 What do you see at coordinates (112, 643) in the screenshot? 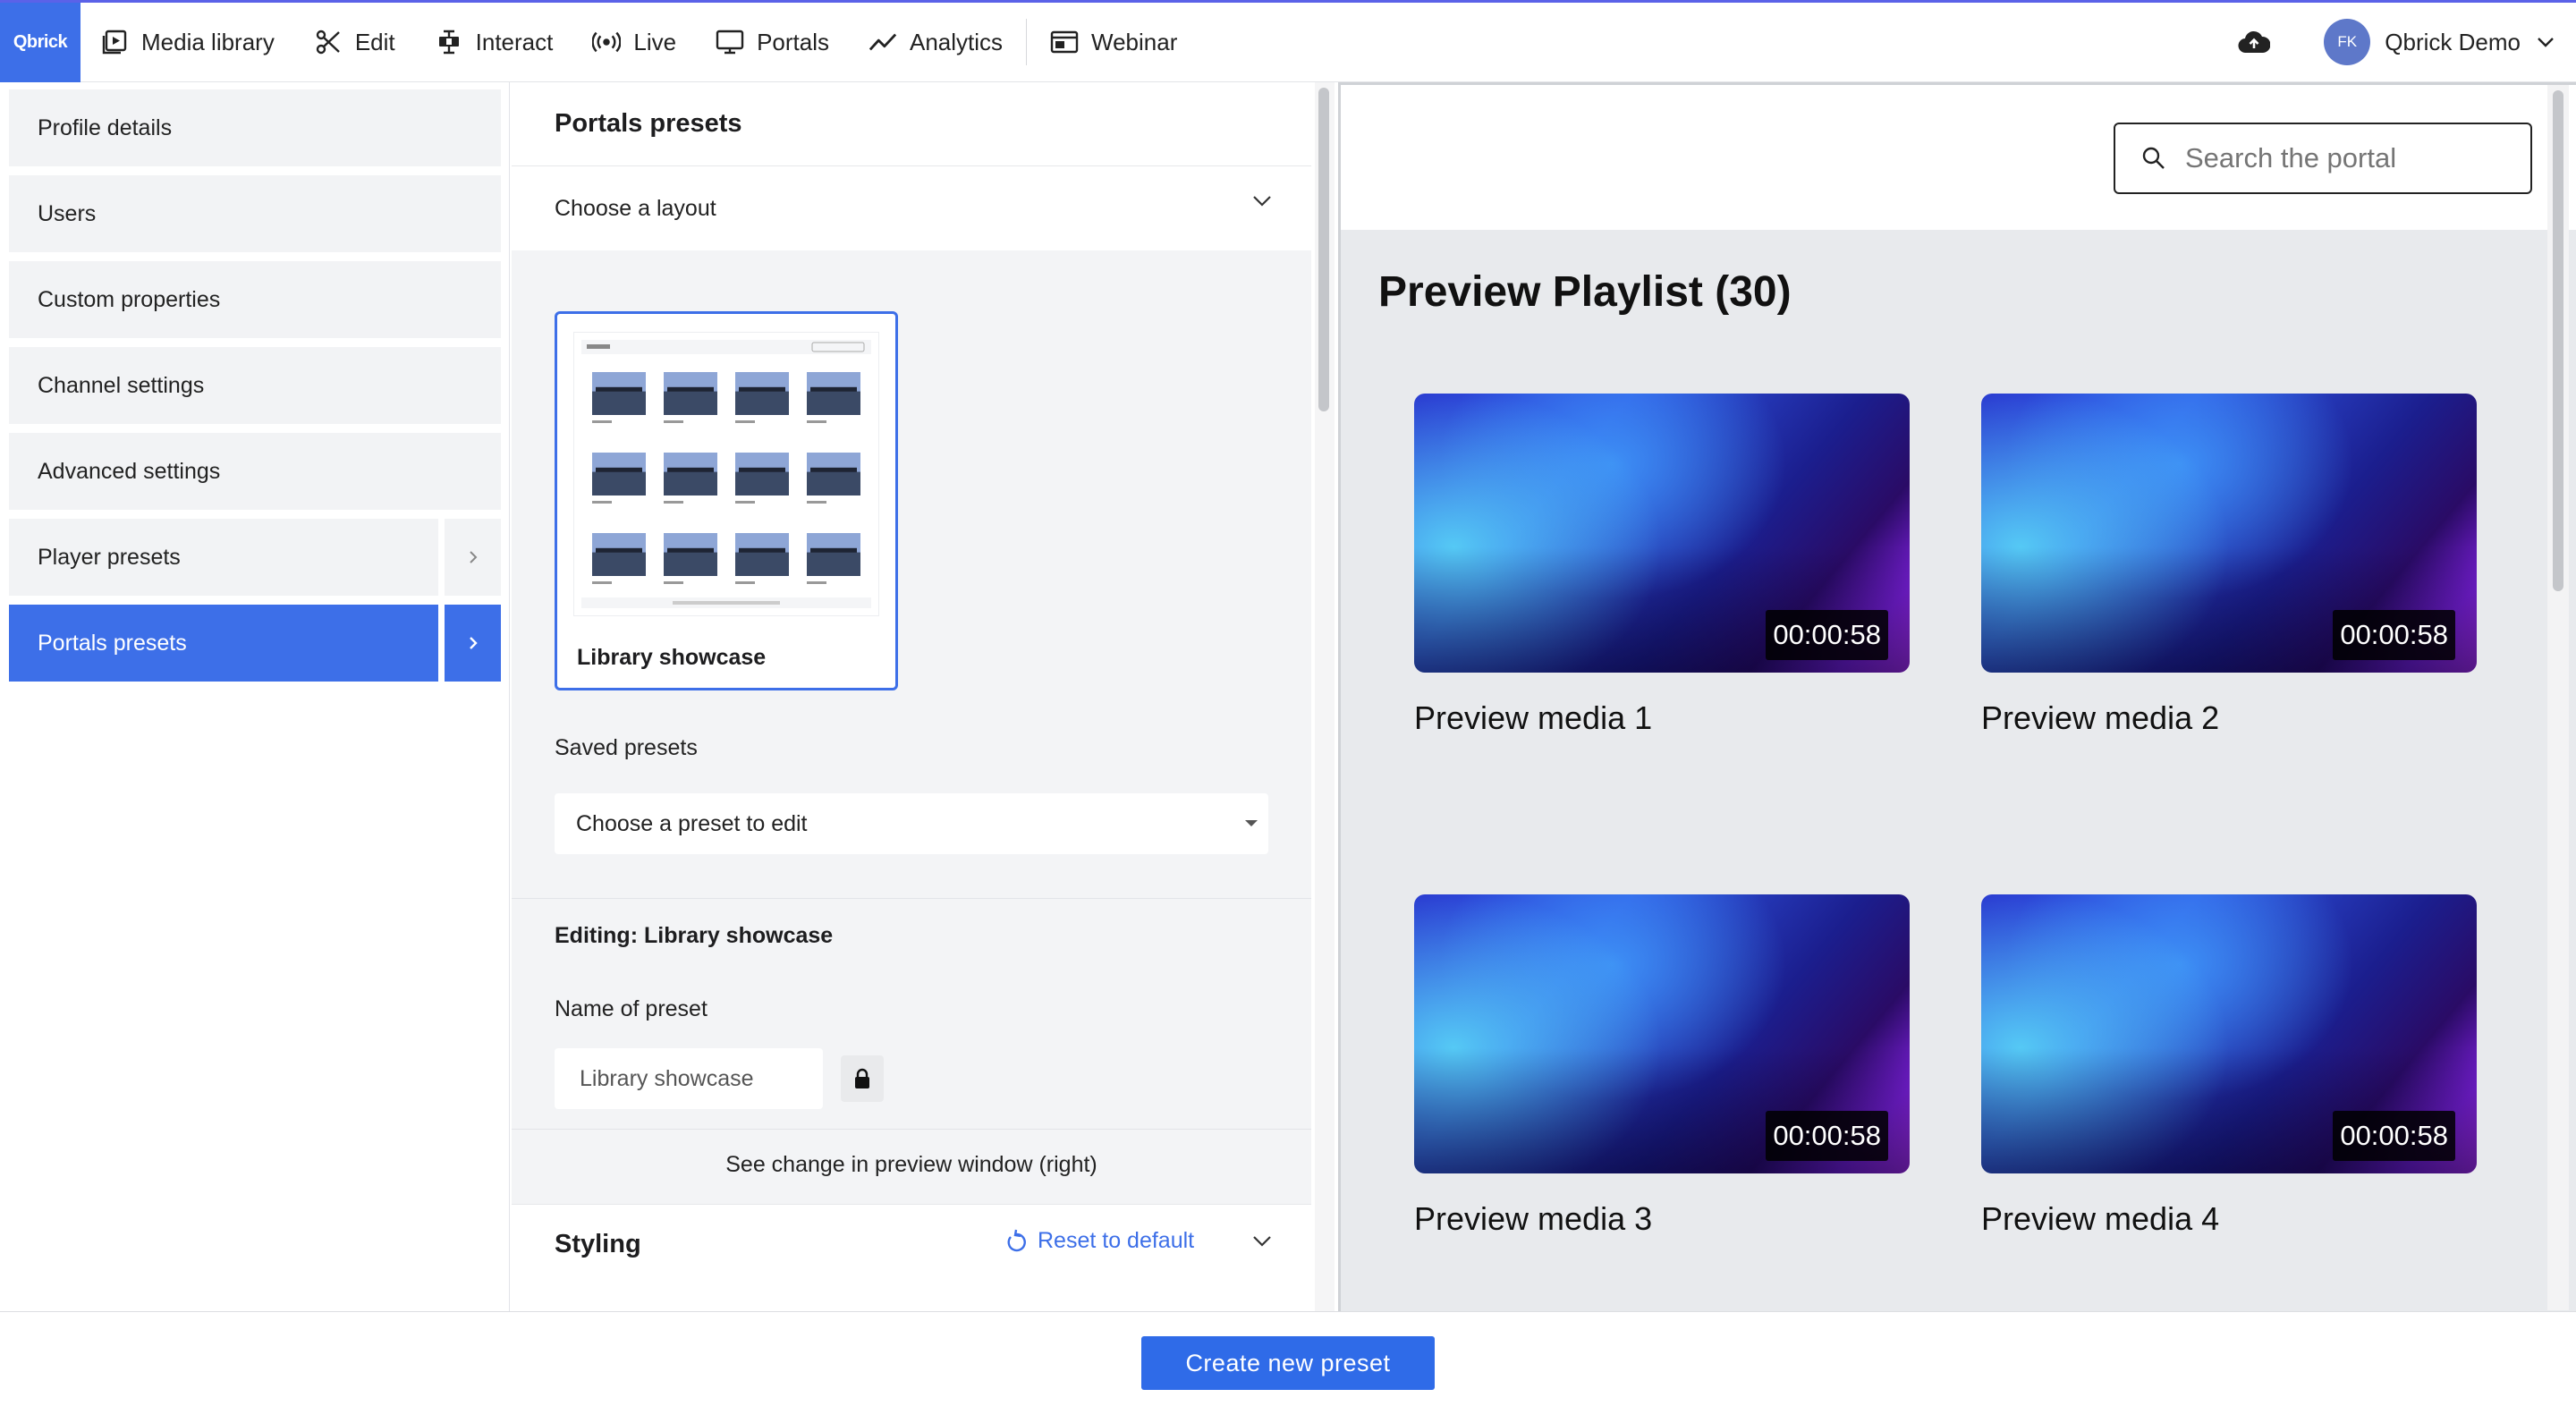
I see `sidebar-item-label: Portals presets` at bounding box center [112, 643].